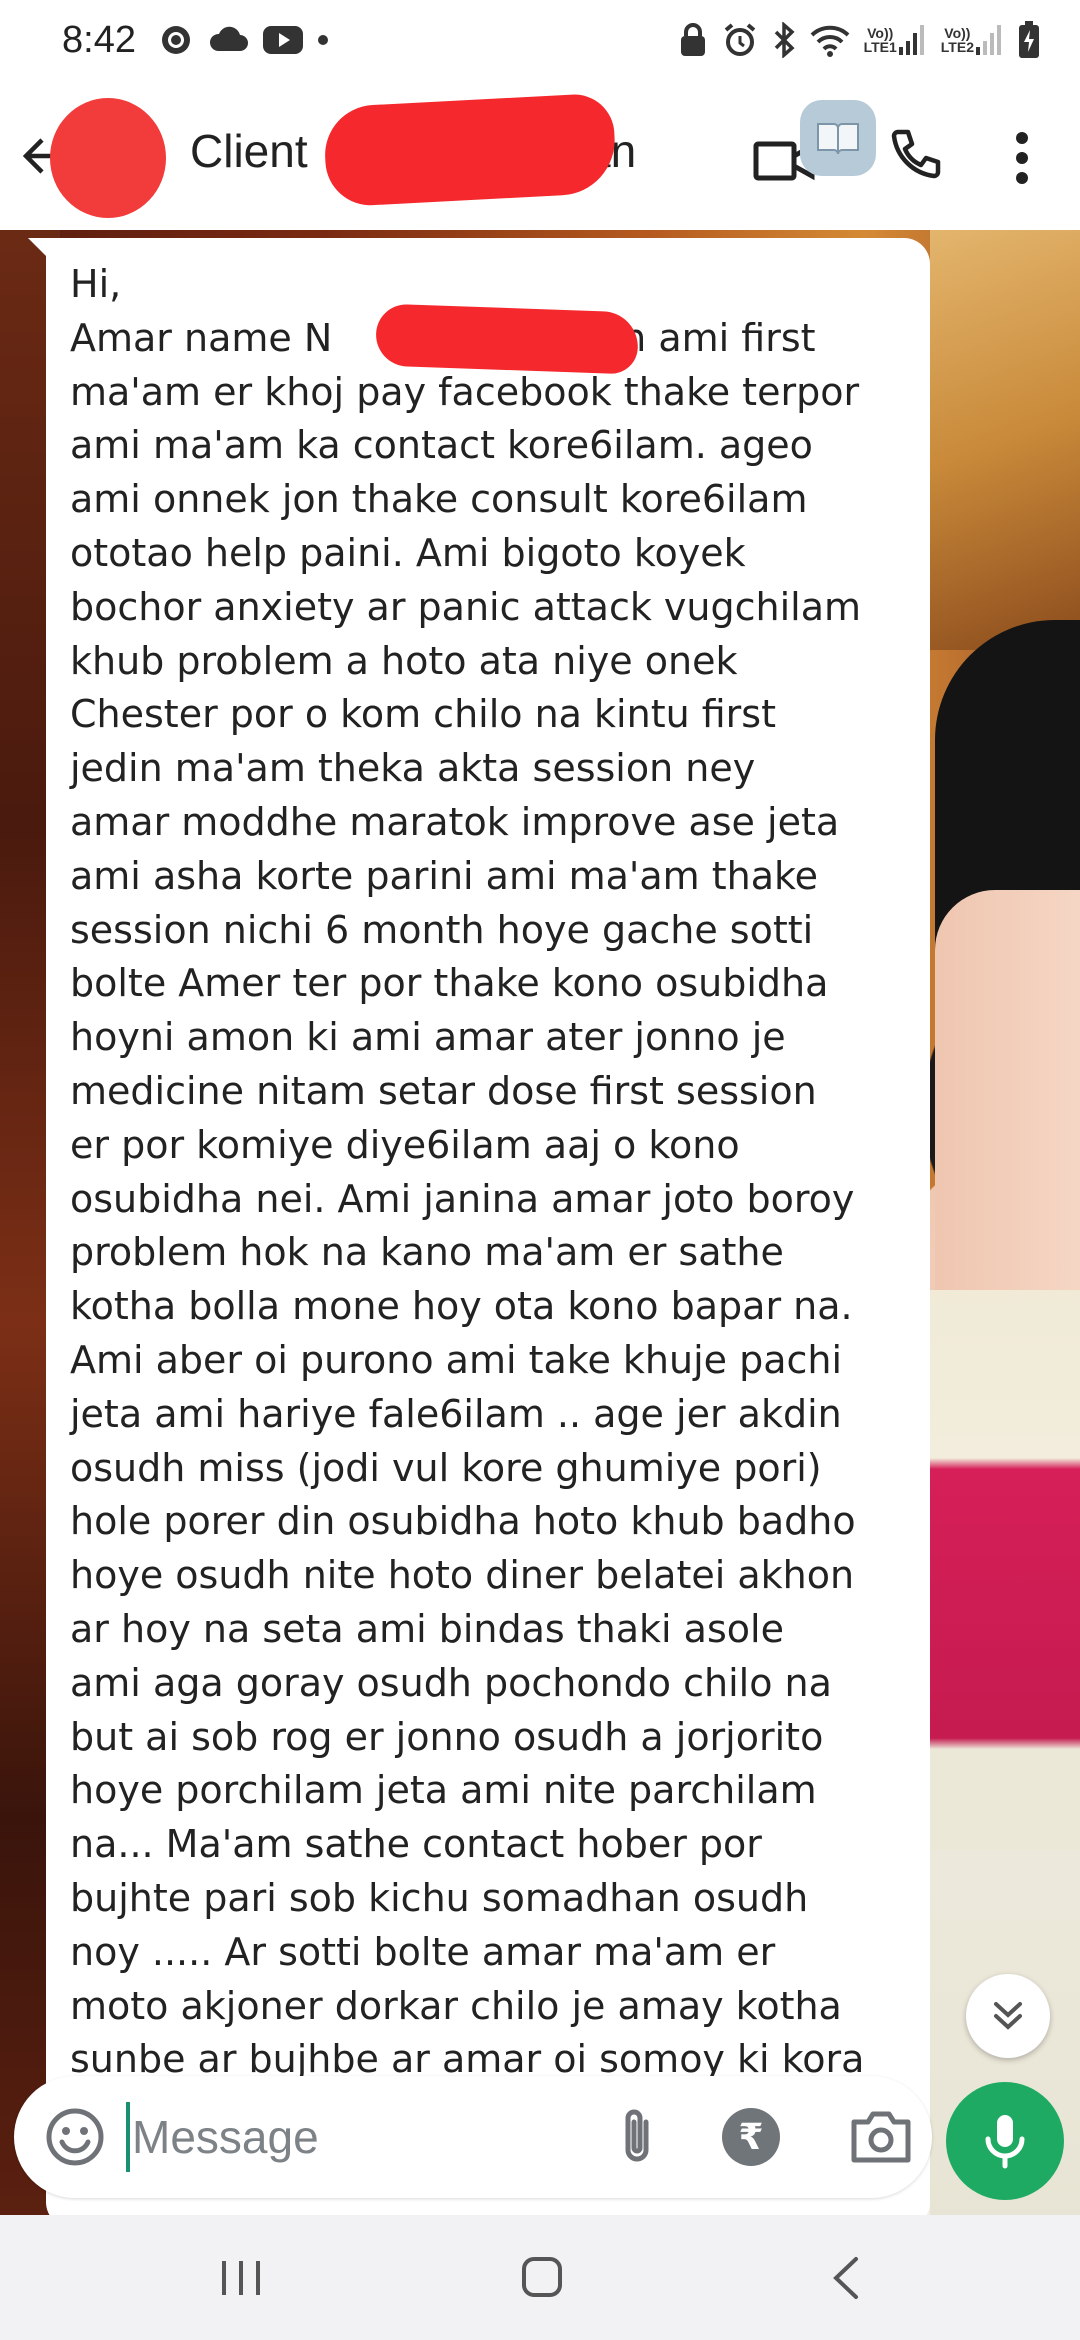 The image size is (1080, 2340). What do you see at coordinates (99, 39) in the screenshot?
I see `status-time: 8:42` at bounding box center [99, 39].